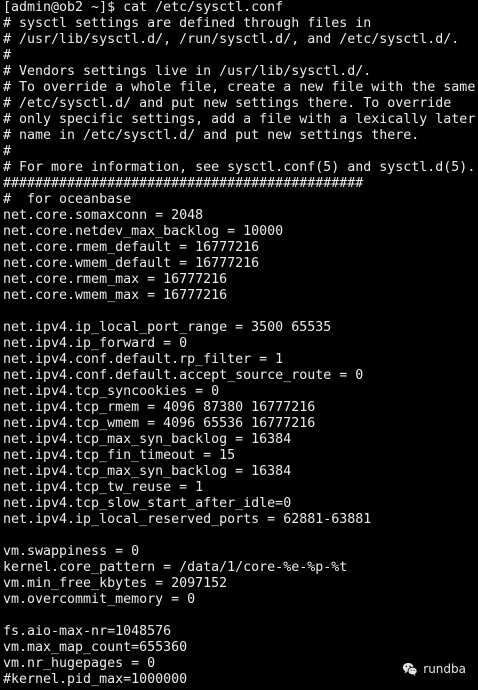  What do you see at coordinates (115, 295) in the screenshot?
I see `terminal-line: net.core.wmem_max = 16777216` at bounding box center [115, 295].